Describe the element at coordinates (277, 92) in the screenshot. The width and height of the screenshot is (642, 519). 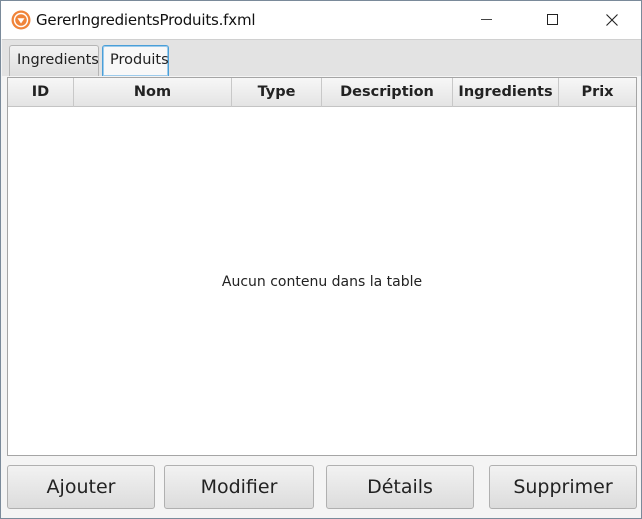
I see `column-header-type: Type` at that location.